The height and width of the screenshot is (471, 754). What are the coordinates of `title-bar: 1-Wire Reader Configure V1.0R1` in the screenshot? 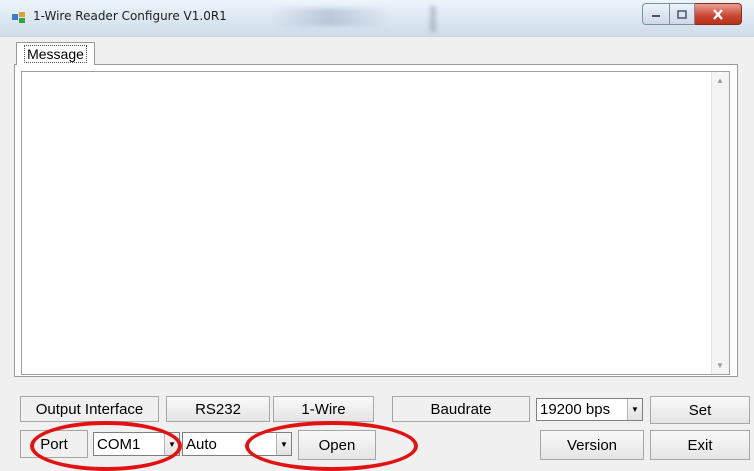 It's located at (377, 18).